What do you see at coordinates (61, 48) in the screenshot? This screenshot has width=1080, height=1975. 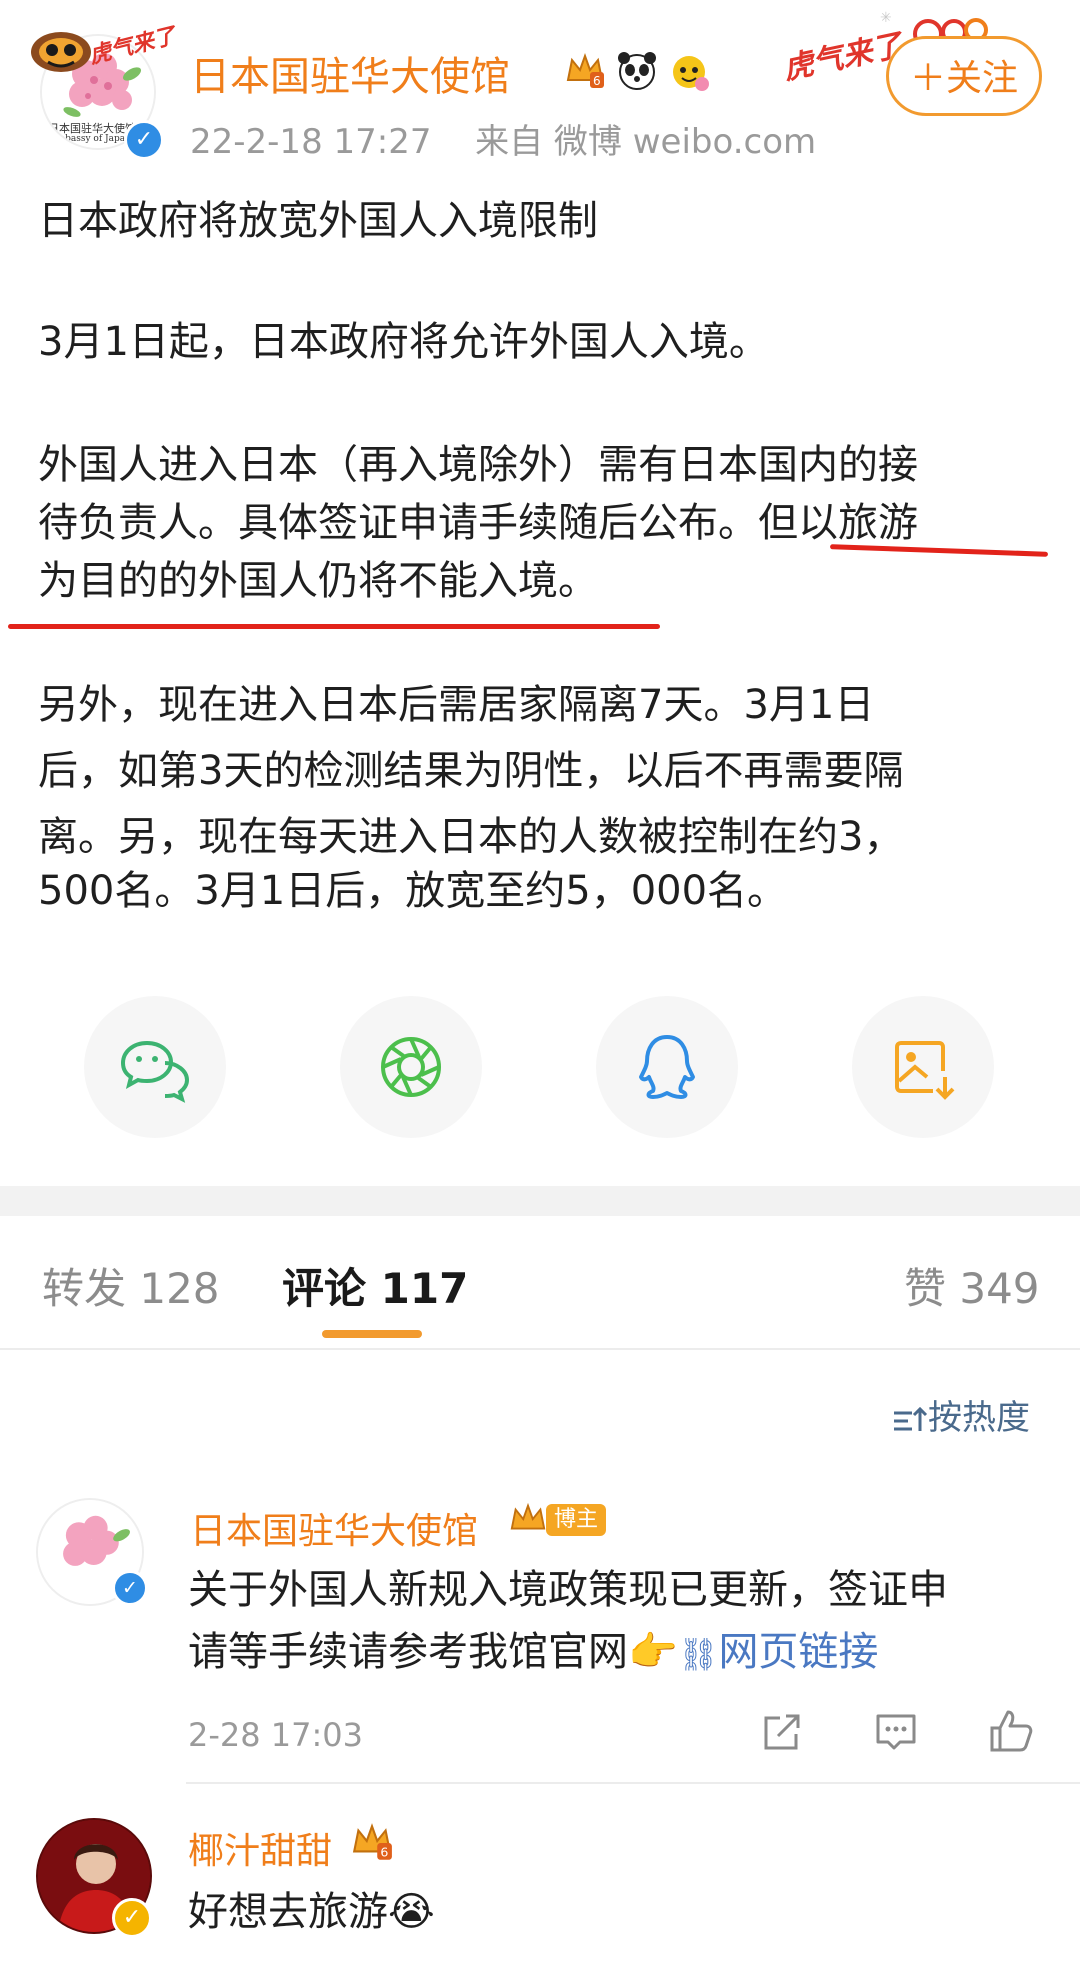 I see `tiger-decoration-icon` at bounding box center [61, 48].